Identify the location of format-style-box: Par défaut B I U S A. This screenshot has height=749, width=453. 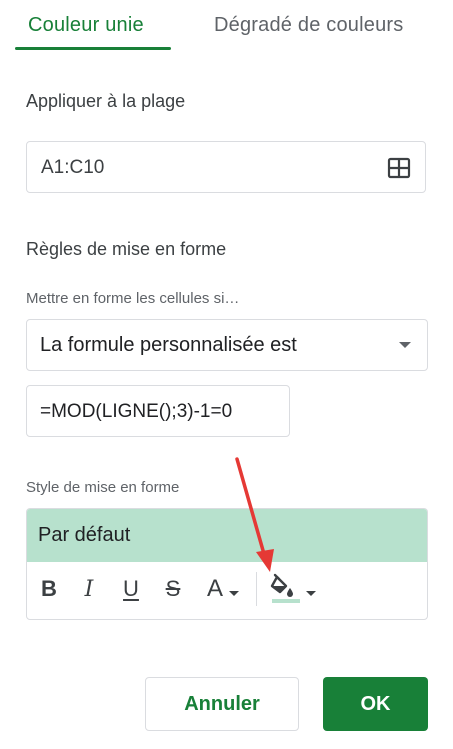
(227, 564).